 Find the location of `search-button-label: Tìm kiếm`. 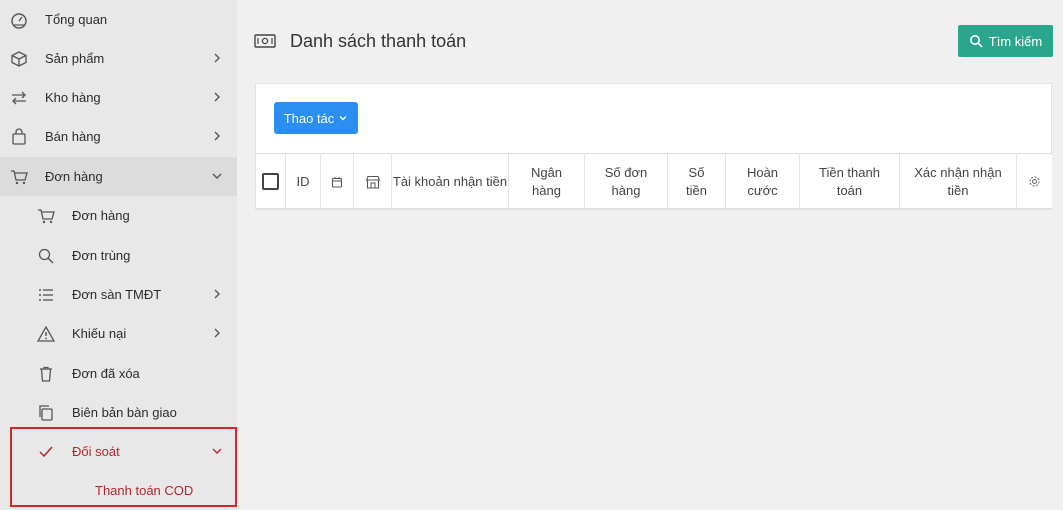

search-button-label: Tìm kiếm is located at coordinates (1015, 41).